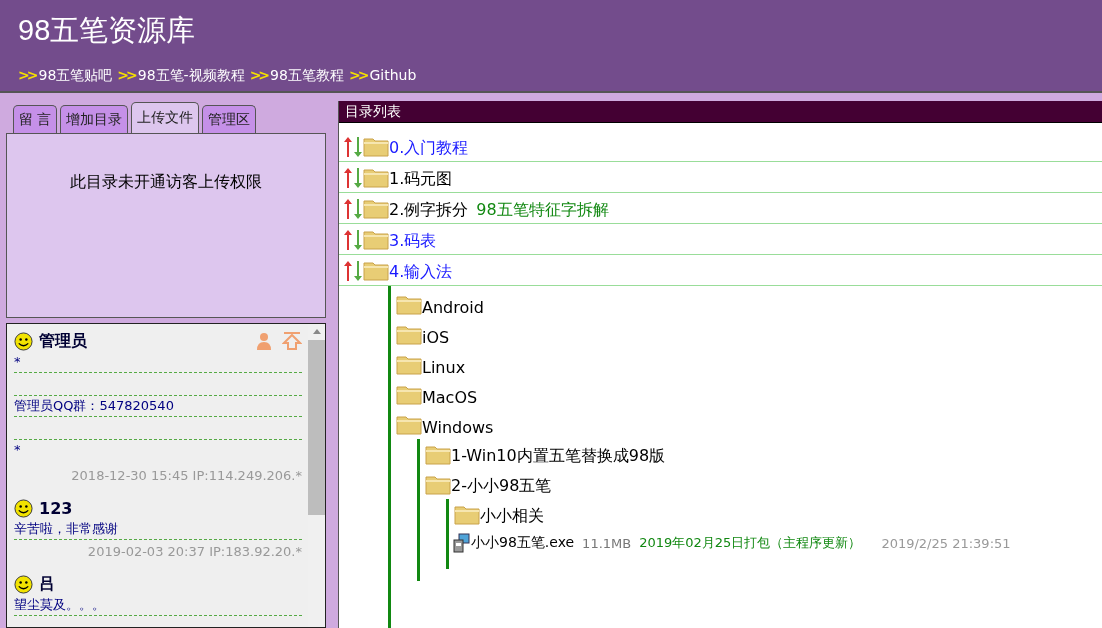 Image resolution: width=1102 pixels, height=628 pixels. What do you see at coordinates (421, 179) in the screenshot?
I see `folder-link: 1.码元图` at bounding box center [421, 179].